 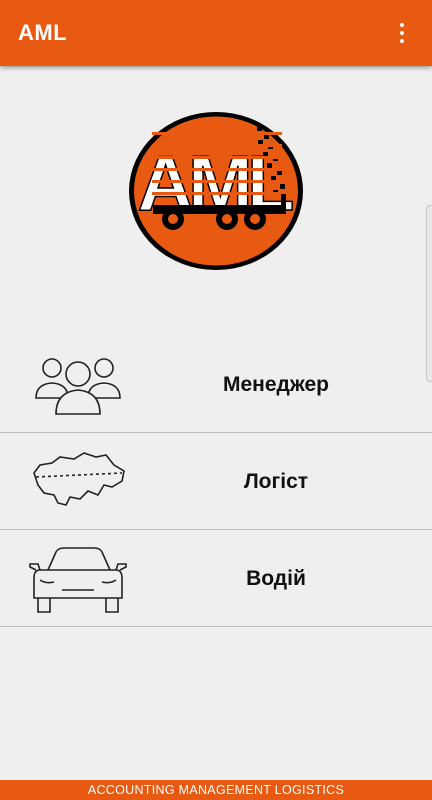 What do you see at coordinates (216, 33) in the screenshot?
I see `app-bar: AML` at bounding box center [216, 33].